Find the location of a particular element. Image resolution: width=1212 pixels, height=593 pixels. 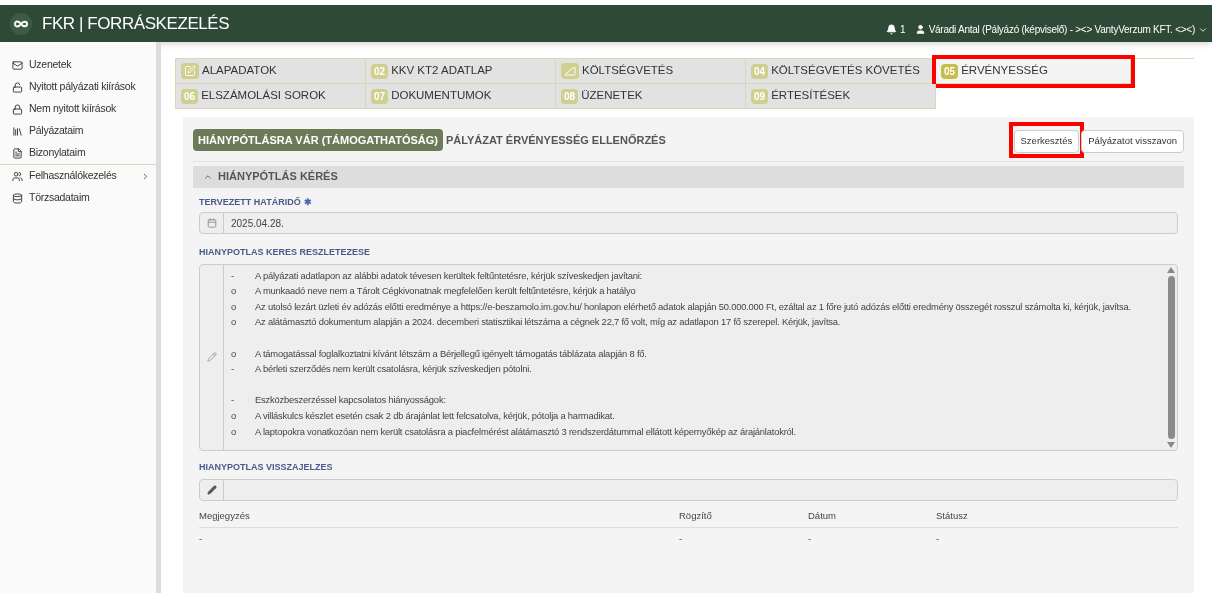

column-header: Státusz is located at coordinates (952, 516).